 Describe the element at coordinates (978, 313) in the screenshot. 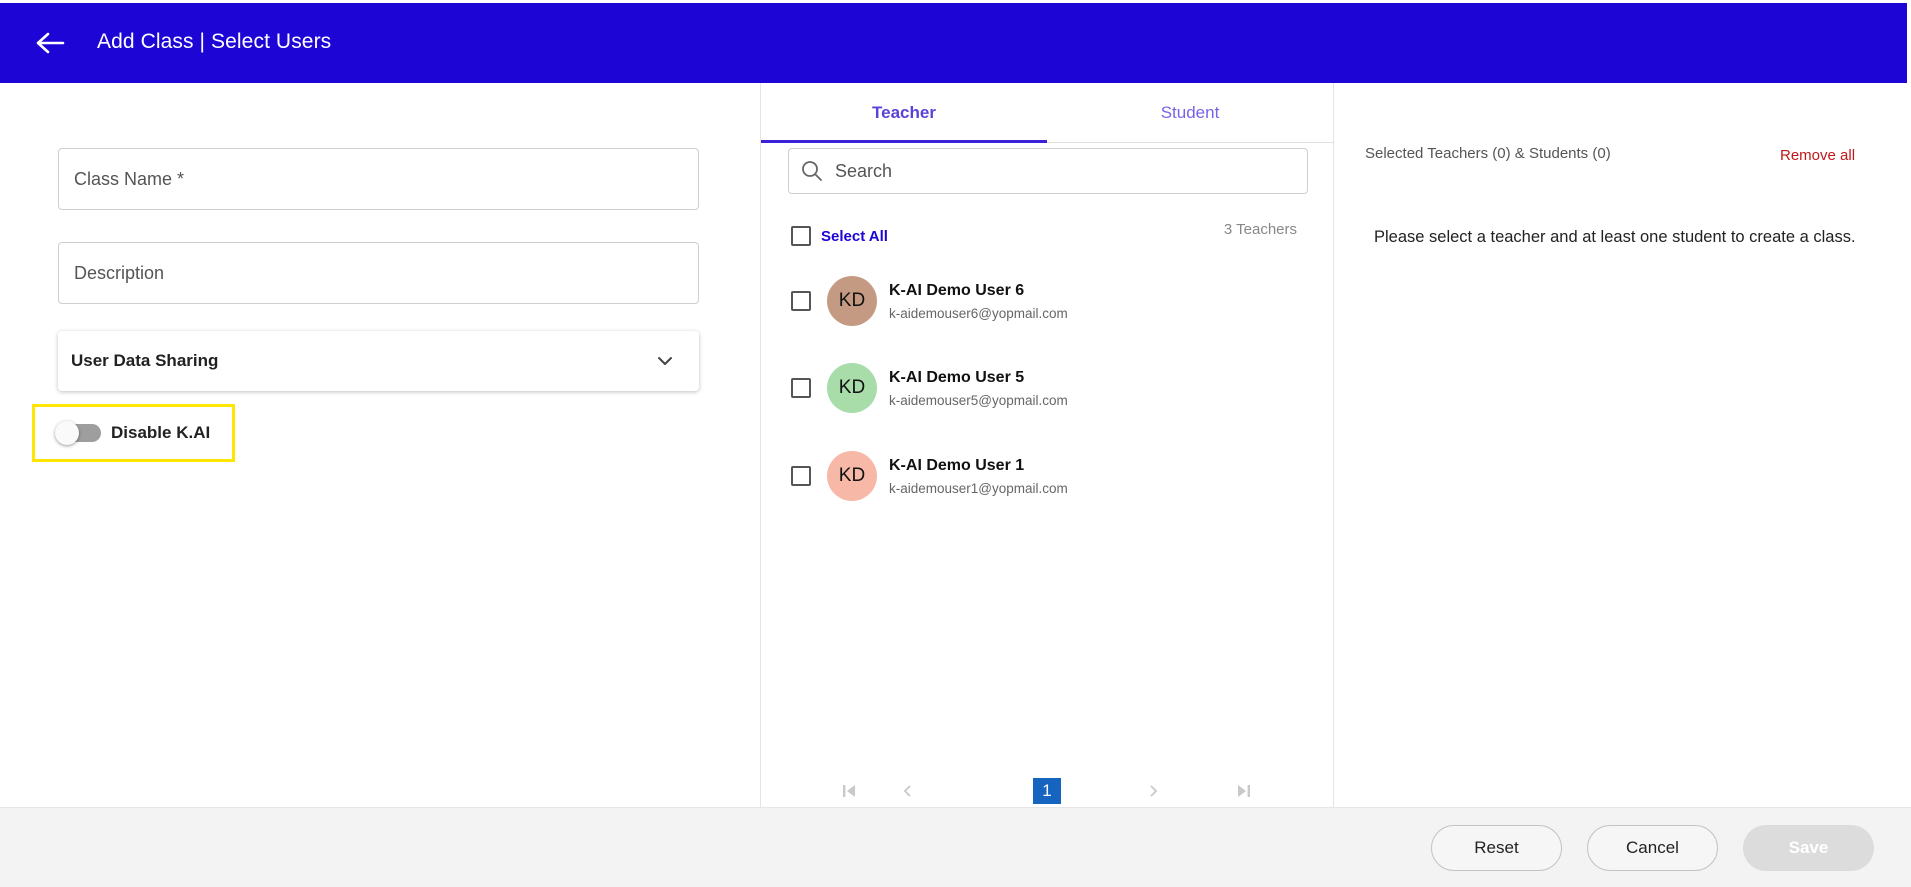

I see `user-email: k-aidemouser6@yopmail.com` at that location.